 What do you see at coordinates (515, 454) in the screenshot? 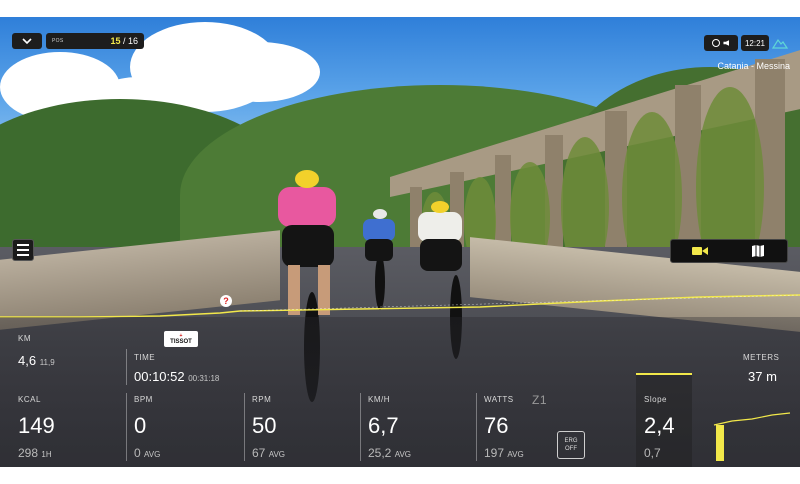
I see `watts-avg-unit: AVG` at bounding box center [515, 454].